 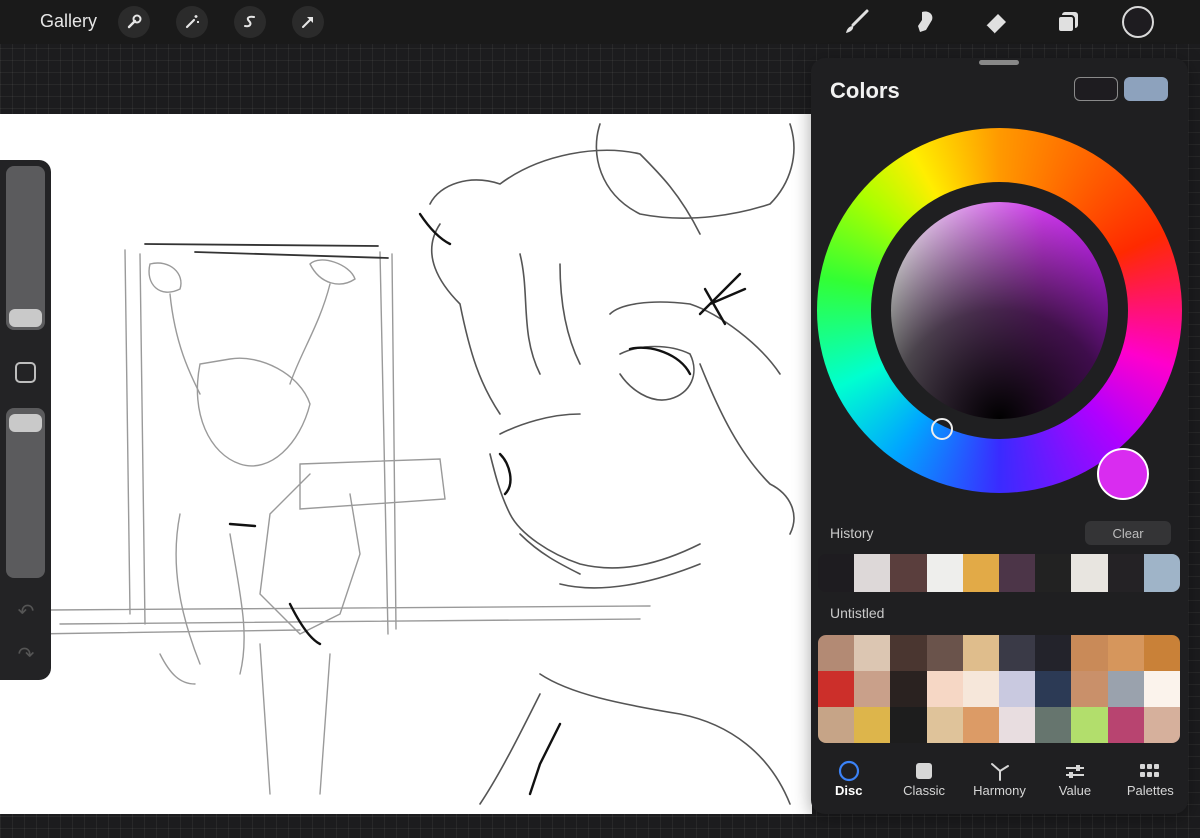 I want to click on tab-disc: Disc, so click(x=848, y=781).